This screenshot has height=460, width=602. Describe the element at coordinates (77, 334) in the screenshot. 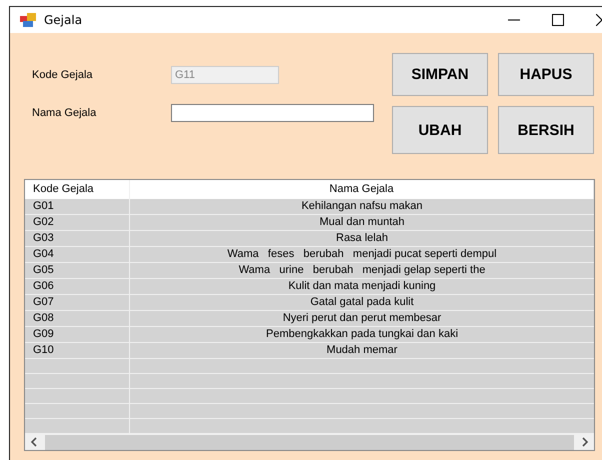

I see `table-cell: G09` at that location.